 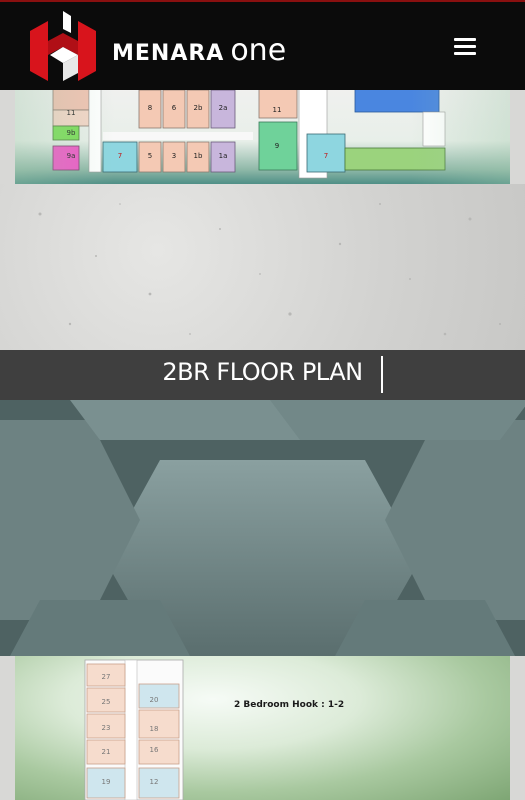 What do you see at coordinates (154, 782) in the screenshot?
I see `unit-label: 12` at bounding box center [154, 782].